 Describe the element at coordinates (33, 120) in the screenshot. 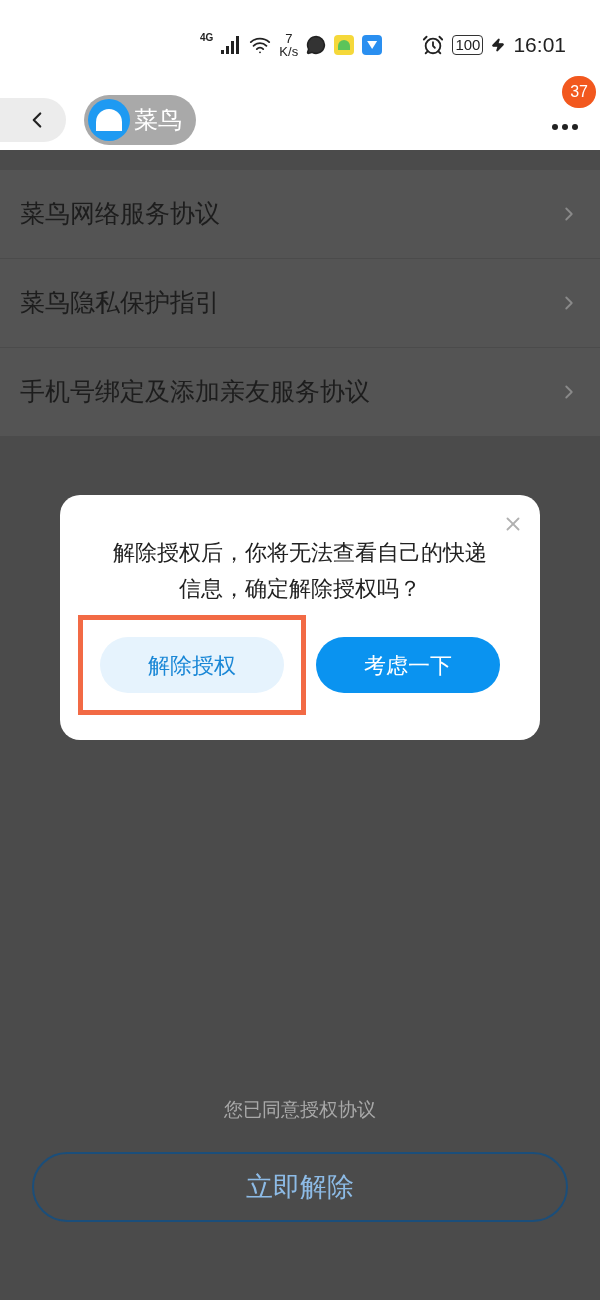

I see `back-button` at that location.